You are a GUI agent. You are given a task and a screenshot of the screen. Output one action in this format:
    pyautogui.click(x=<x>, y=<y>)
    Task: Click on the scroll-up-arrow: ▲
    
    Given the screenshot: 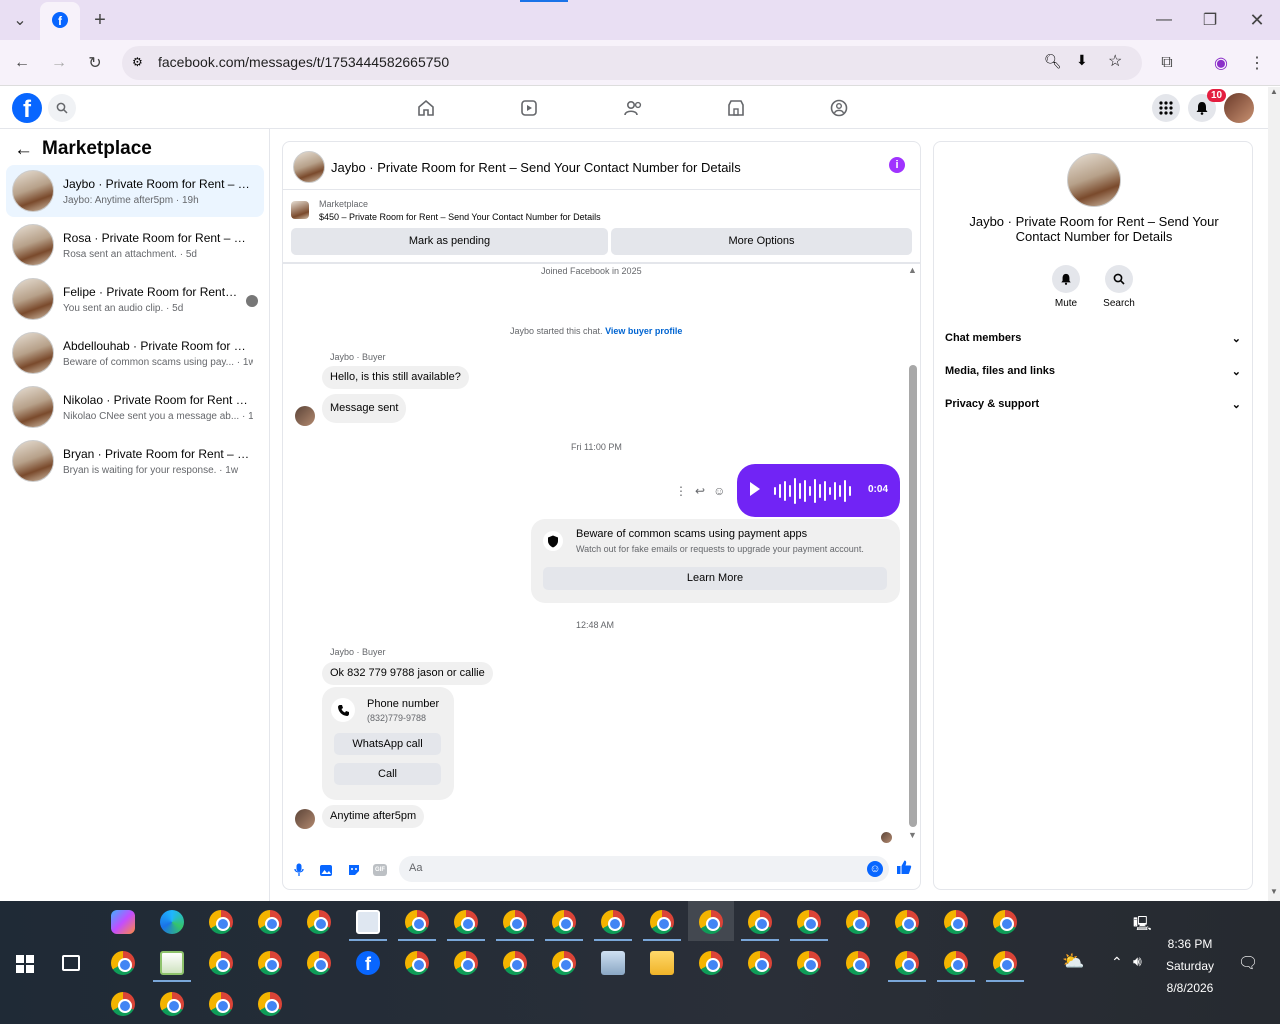 What is the action you would take?
    pyautogui.click(x=912, y=270)
    